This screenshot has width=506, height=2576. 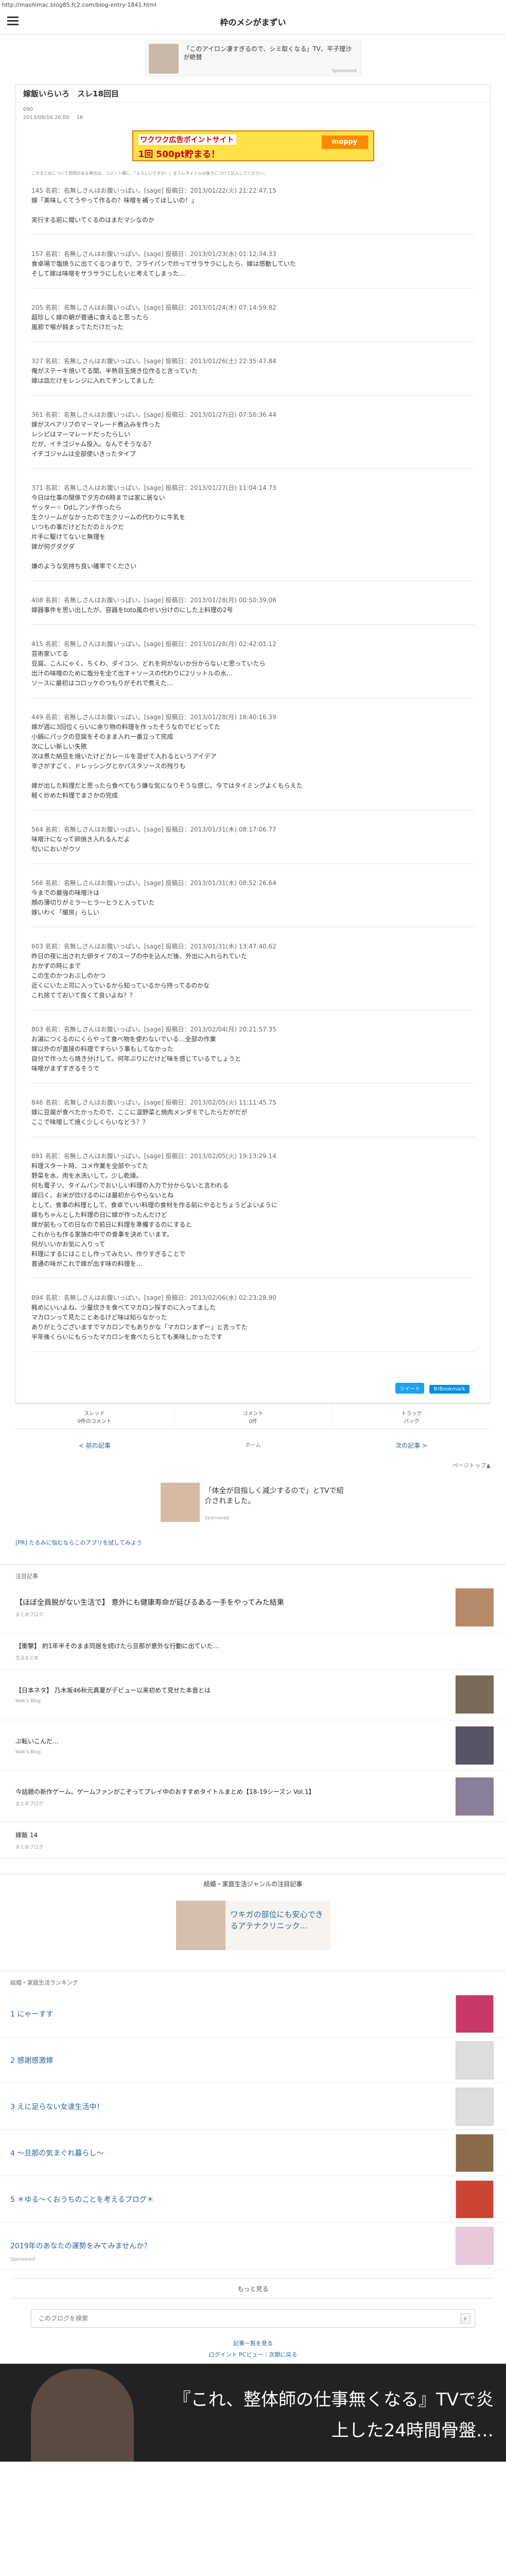 What do you see at coordinates (32, 2060) in the screenshot?
I see `ranking-label: 2 感謝感激嫁` at bounding box center [32, 2060].